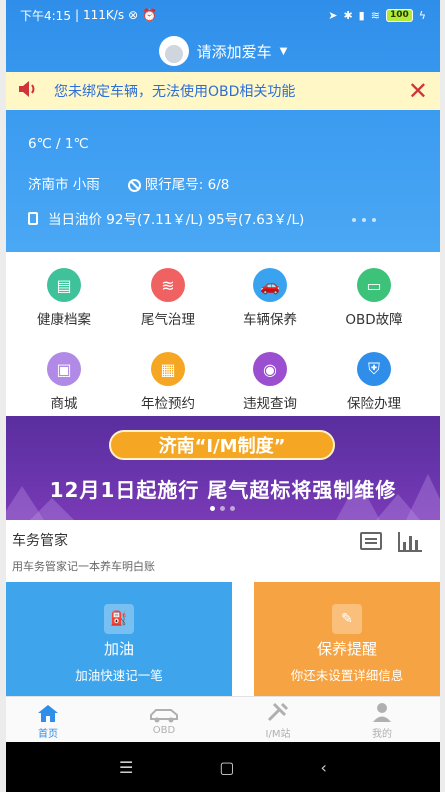 The image size is (445, 792). Describe the element at coordinates (382, 712) in the screenshot. I see `user-icon` at that location.